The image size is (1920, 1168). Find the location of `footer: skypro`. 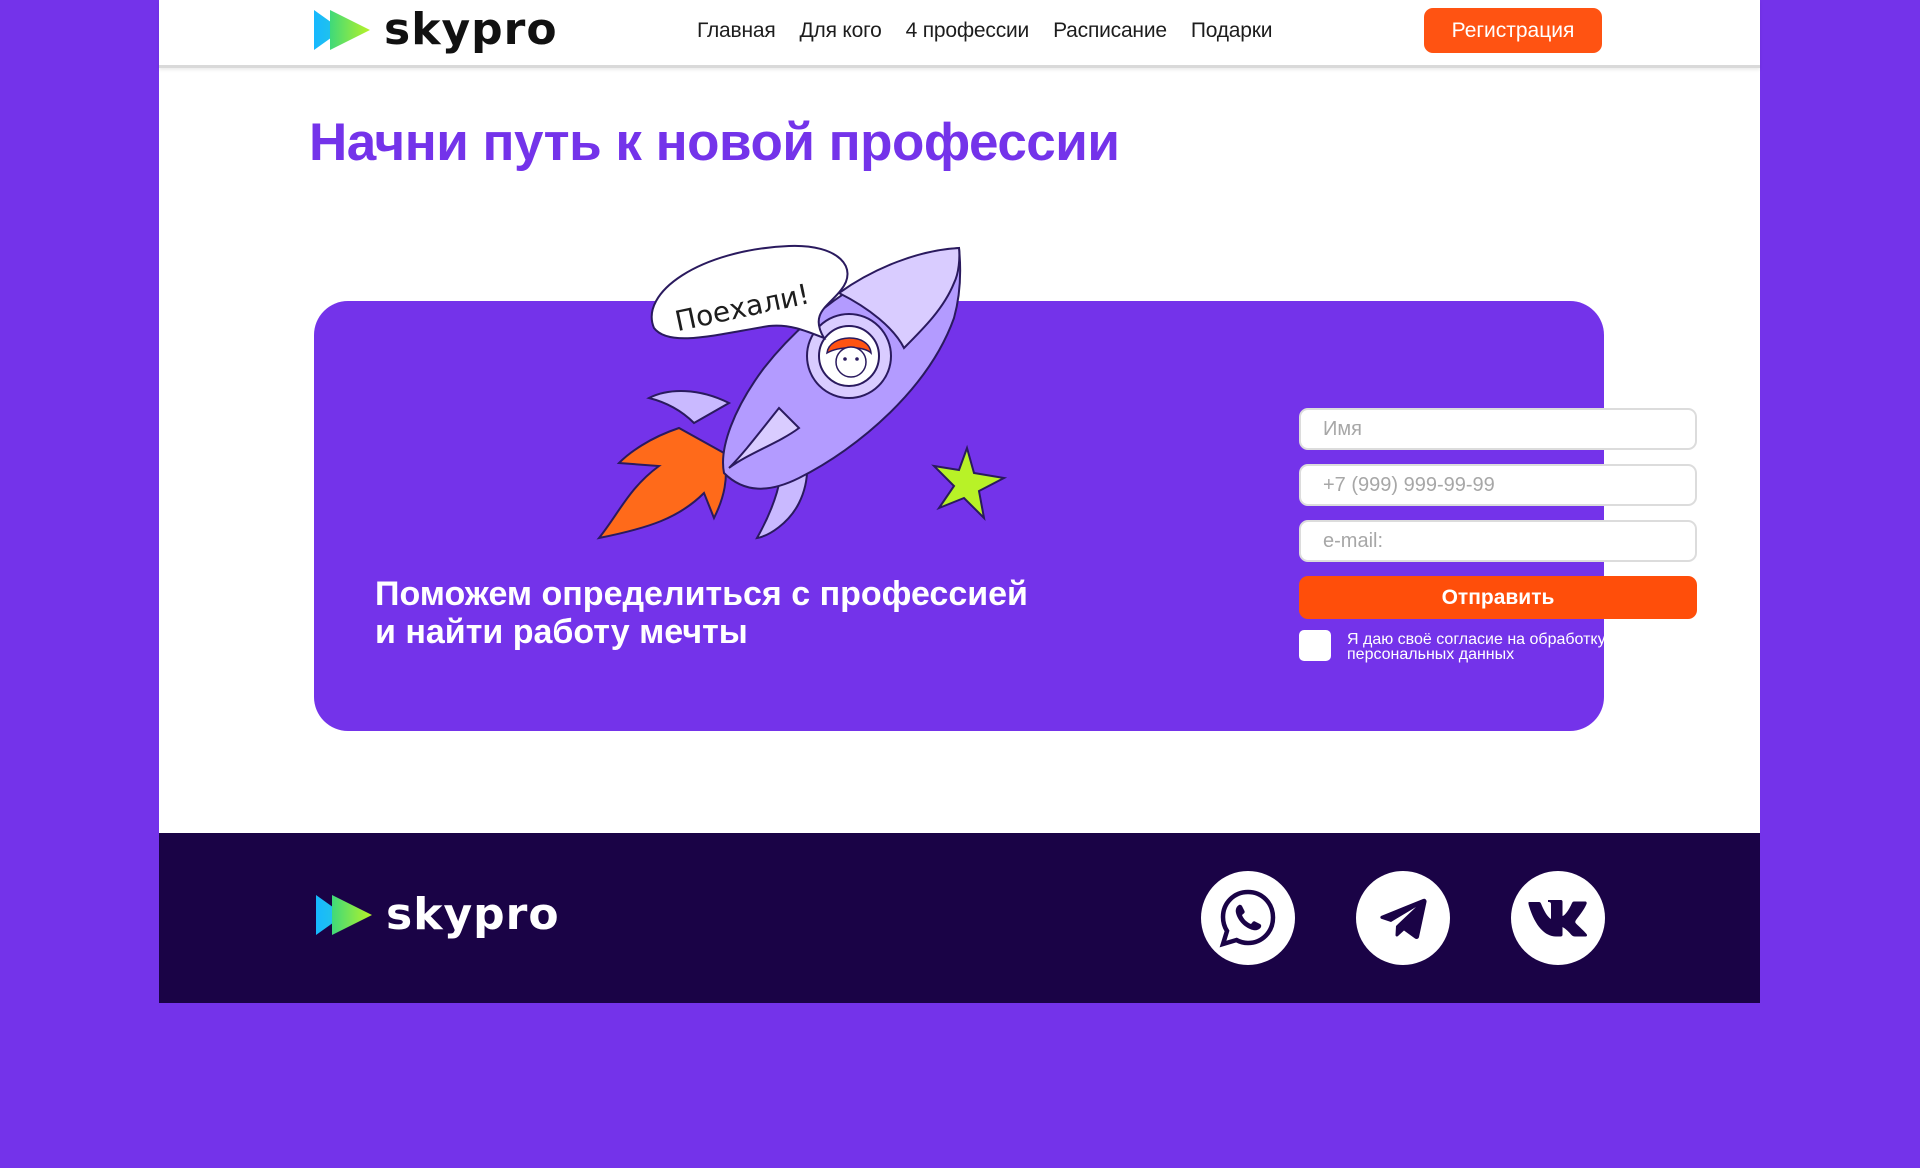

footer: skypro is located at coordinates (959, 918).